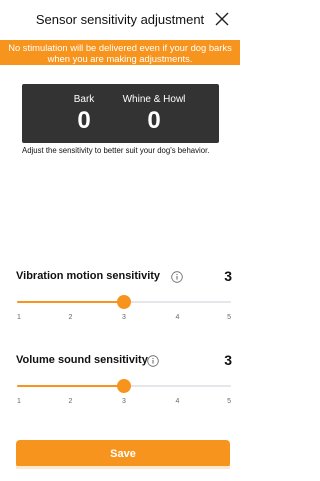 This screenshot has width=320, height=481. I want to click on bark-counter-panel: Bark 0 Whine & Howl 0, so click(120, 113).